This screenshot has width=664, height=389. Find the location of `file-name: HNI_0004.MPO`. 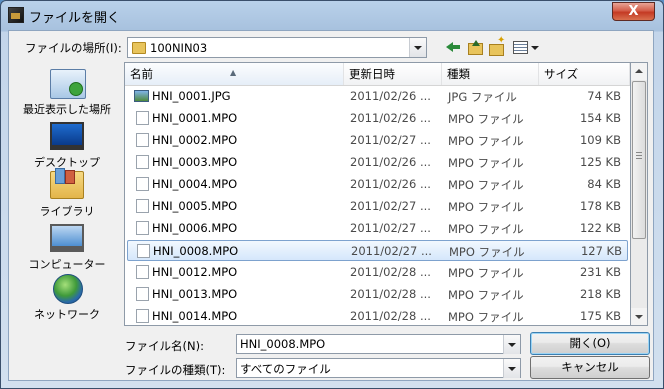

file-name: HNI_0004.MPO is located at coordinates (195, 184).